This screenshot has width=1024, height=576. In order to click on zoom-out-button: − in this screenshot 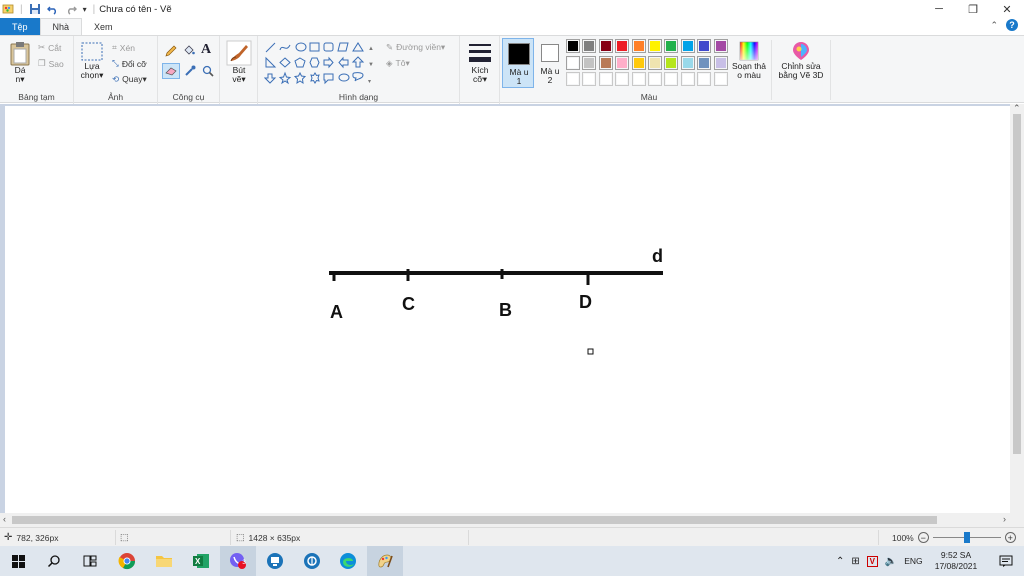, I will do `click(923, 537)`.